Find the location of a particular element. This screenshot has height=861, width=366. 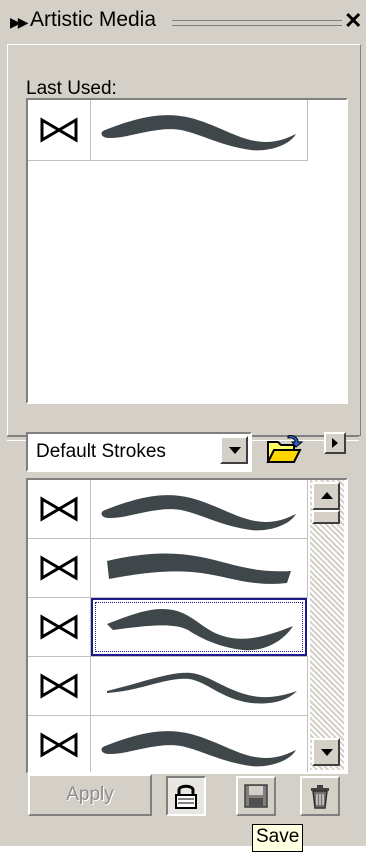

double-chevron-right-icon: ▶▶ is located at coordinates (19, 22).